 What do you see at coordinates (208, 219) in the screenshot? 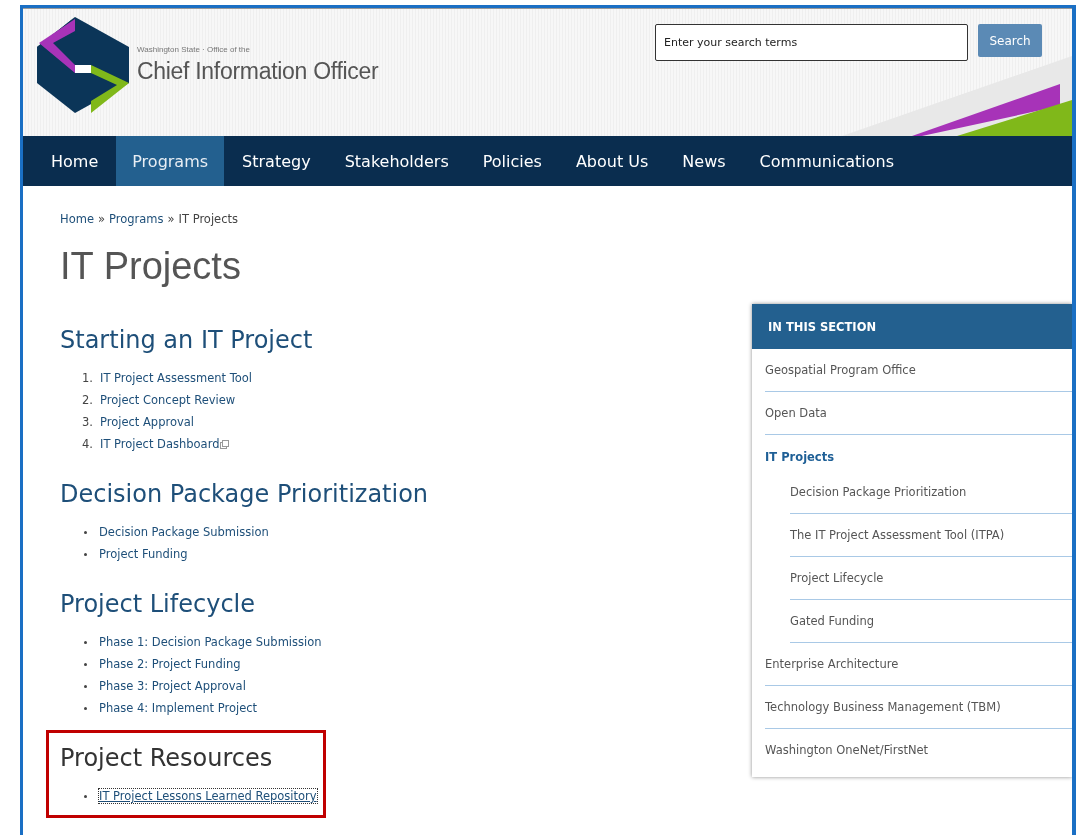
I see `current-page-text: IT Projects` at bounding box center [208, 219].